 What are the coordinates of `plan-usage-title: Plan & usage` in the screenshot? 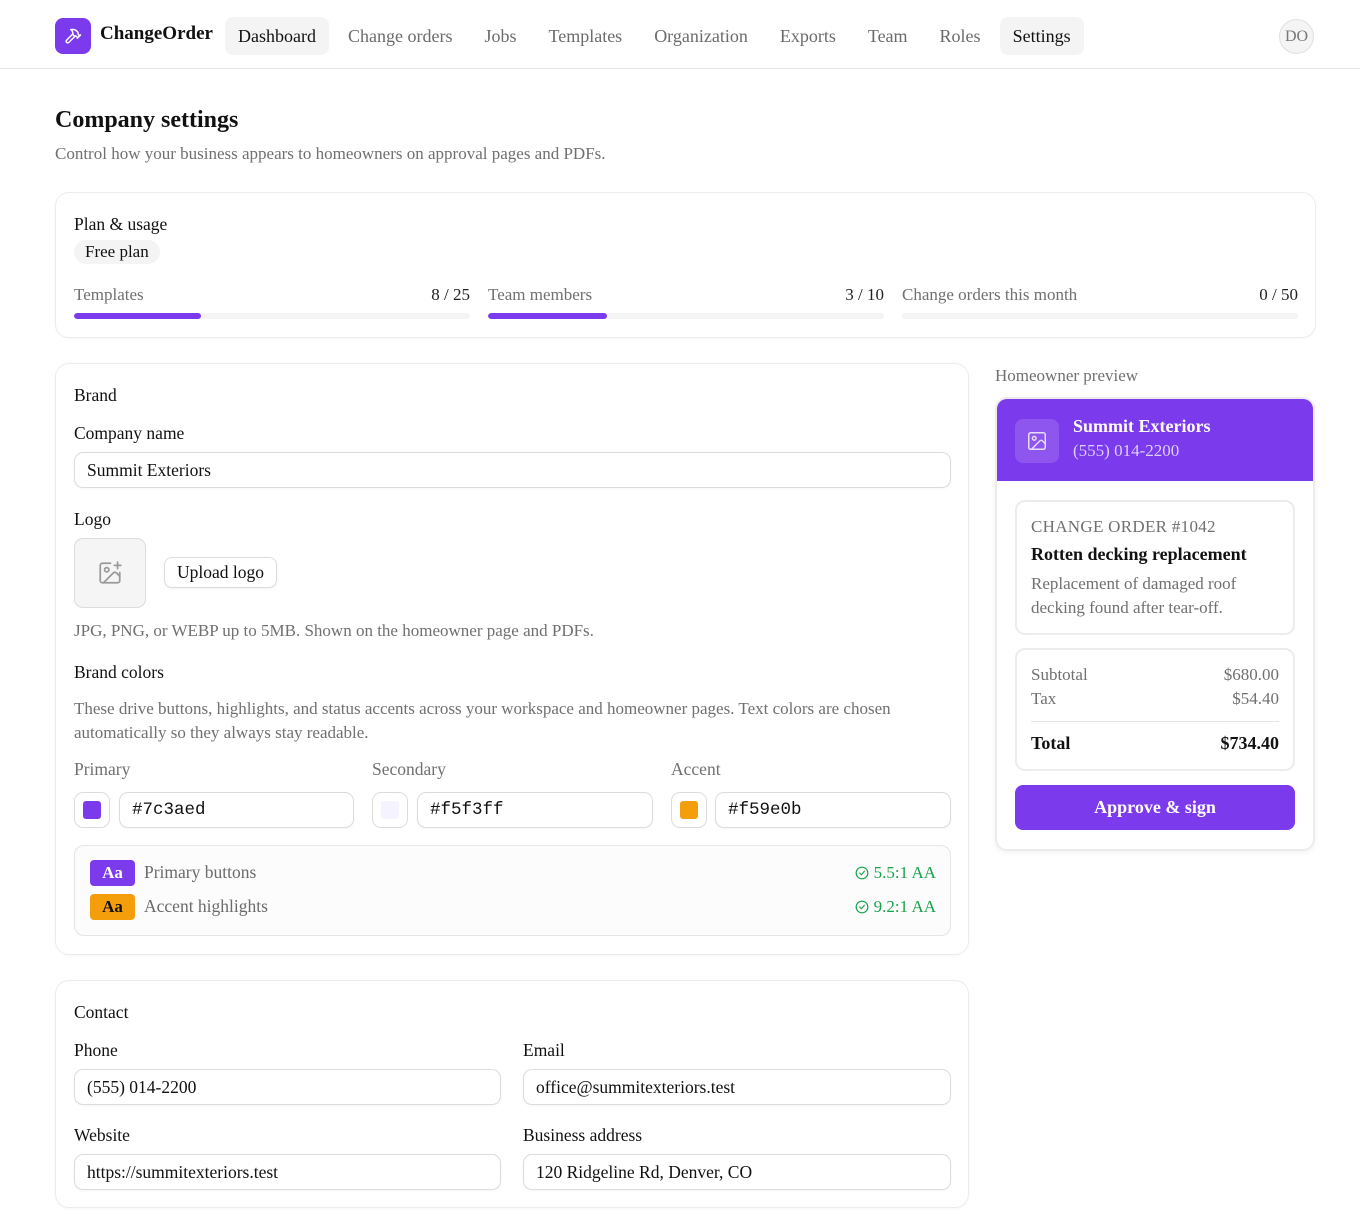 It's located at (121, 224).